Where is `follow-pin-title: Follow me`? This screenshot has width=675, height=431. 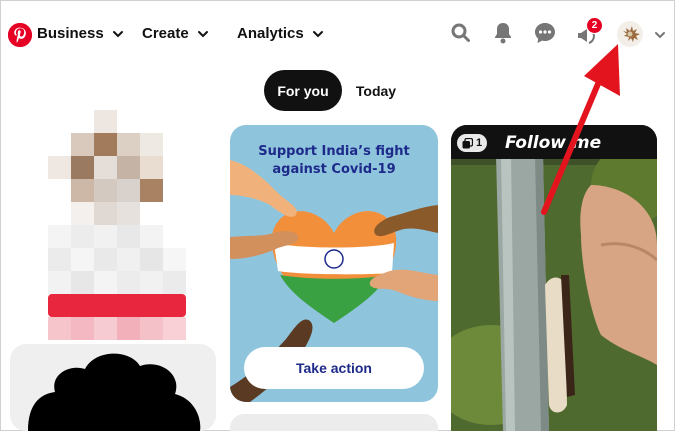
follow-pin-title: Follow me is located at coordinates (553, 143).